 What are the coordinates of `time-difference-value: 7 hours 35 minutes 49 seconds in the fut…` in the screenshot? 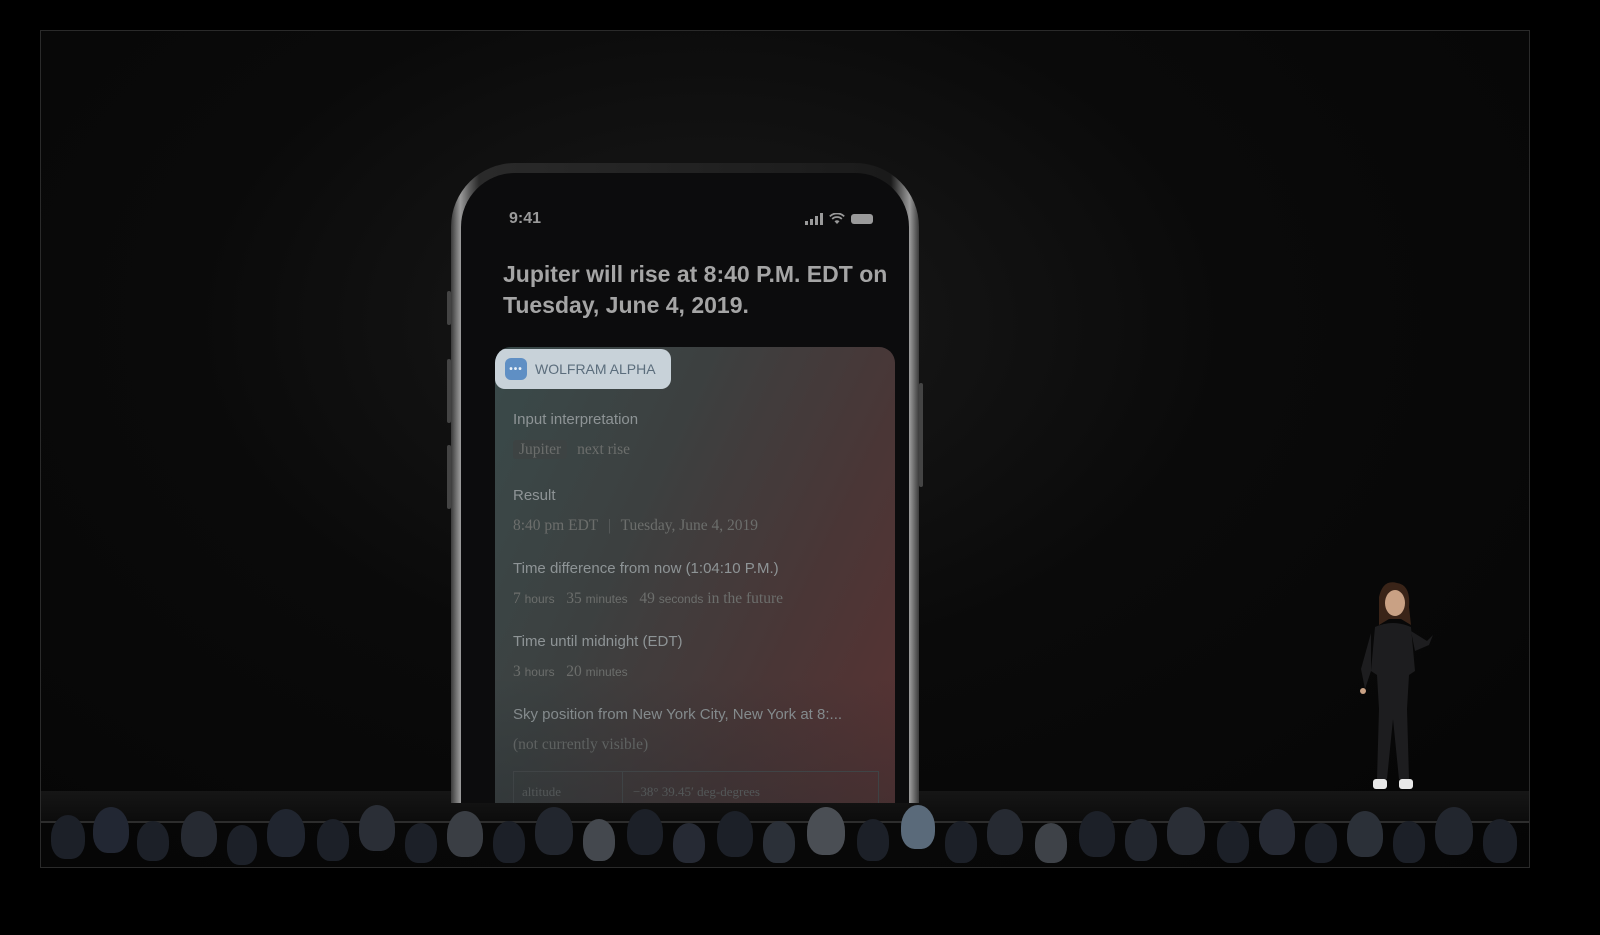 It's located at (648, 599).